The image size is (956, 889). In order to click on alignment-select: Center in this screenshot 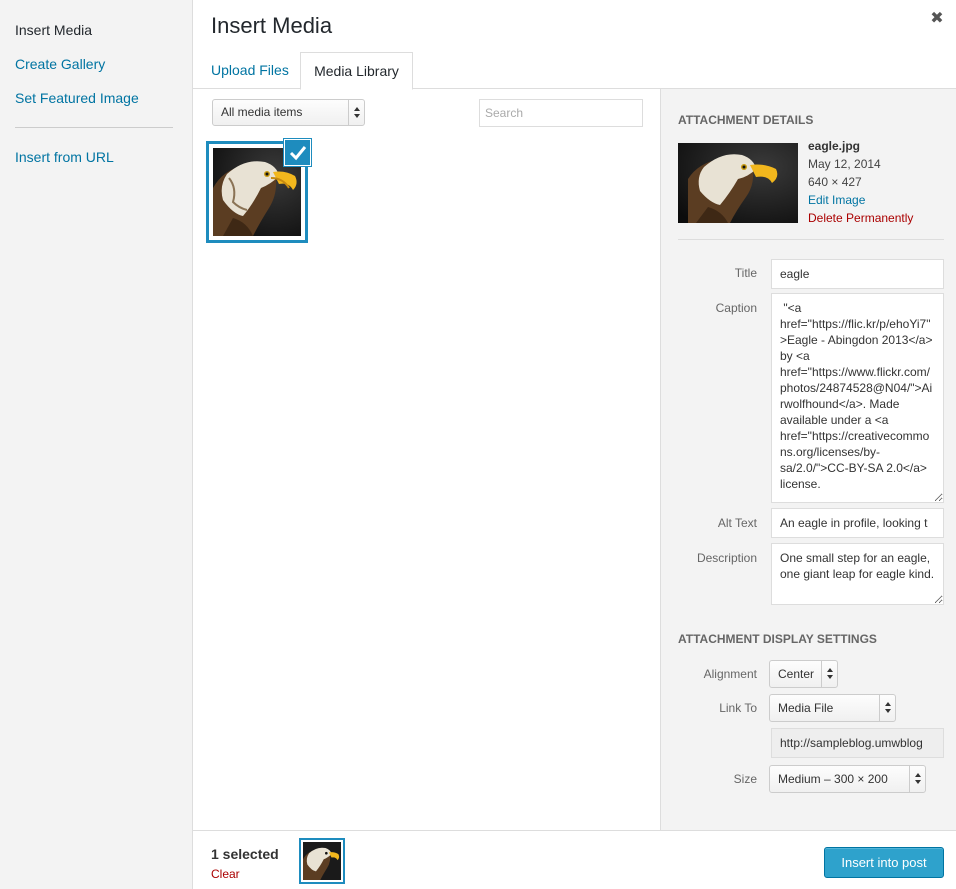, I will do `click(803, 674)`.